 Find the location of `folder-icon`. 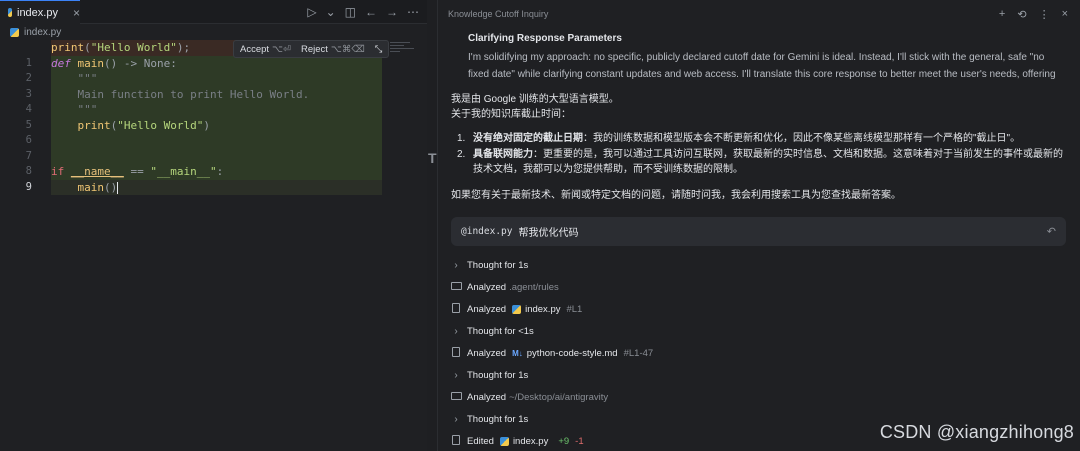

folder-icon is located at coordinates (456, 287).